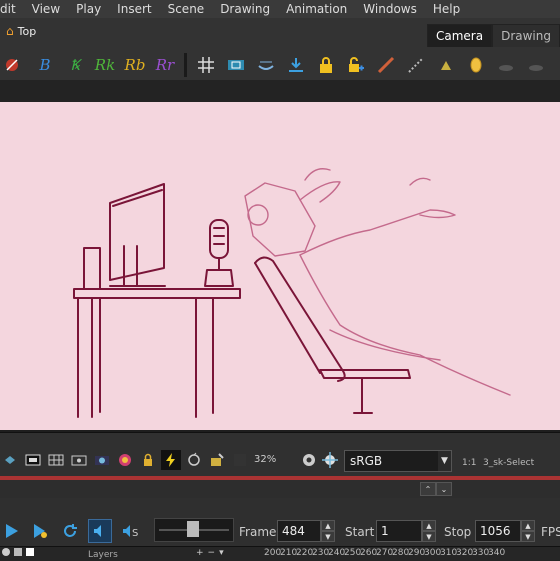 This screenshot has height=561, width=560. I want to click on import-icon, so click(296, 65).